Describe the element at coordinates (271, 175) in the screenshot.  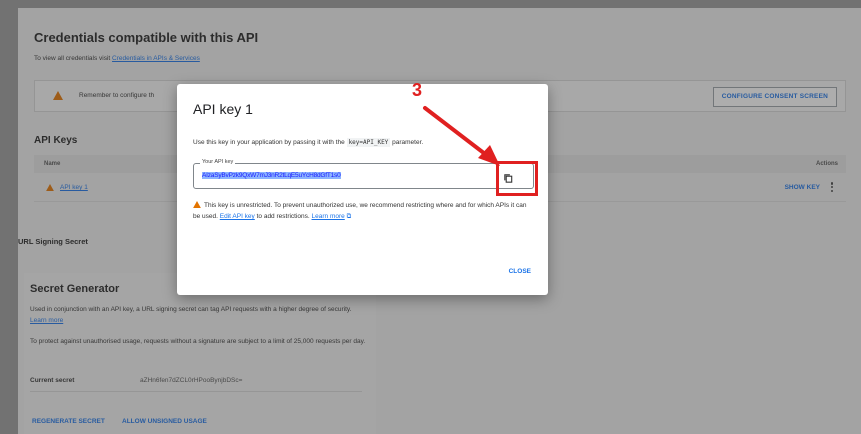
I see `api-key-value: AIzaSyBvPzk9QxW7mJ3nR2tLqE5uYcH8dGfT1s0` at that location.